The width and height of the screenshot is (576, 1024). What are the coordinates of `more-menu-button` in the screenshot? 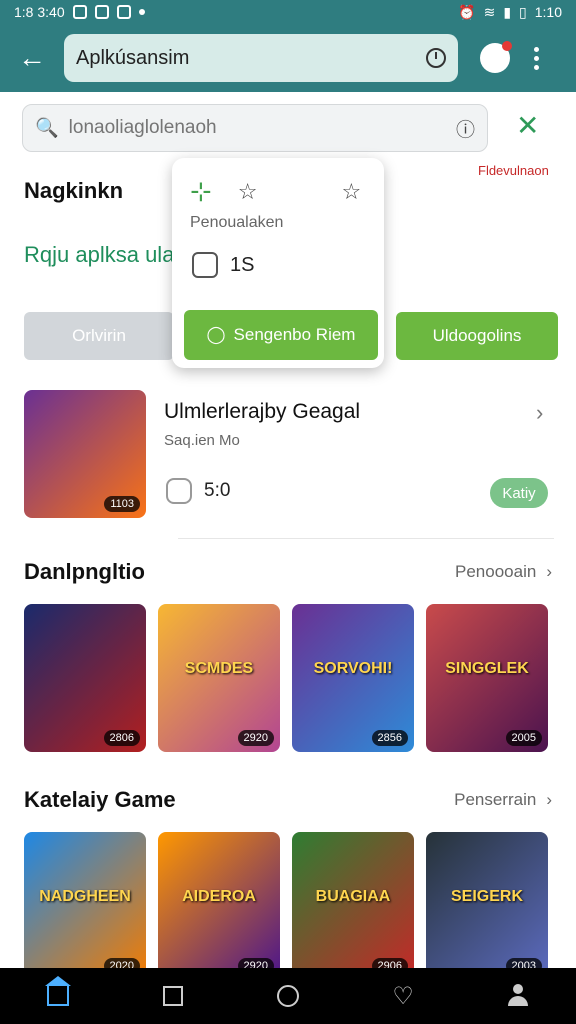 It's located at (536, 58).